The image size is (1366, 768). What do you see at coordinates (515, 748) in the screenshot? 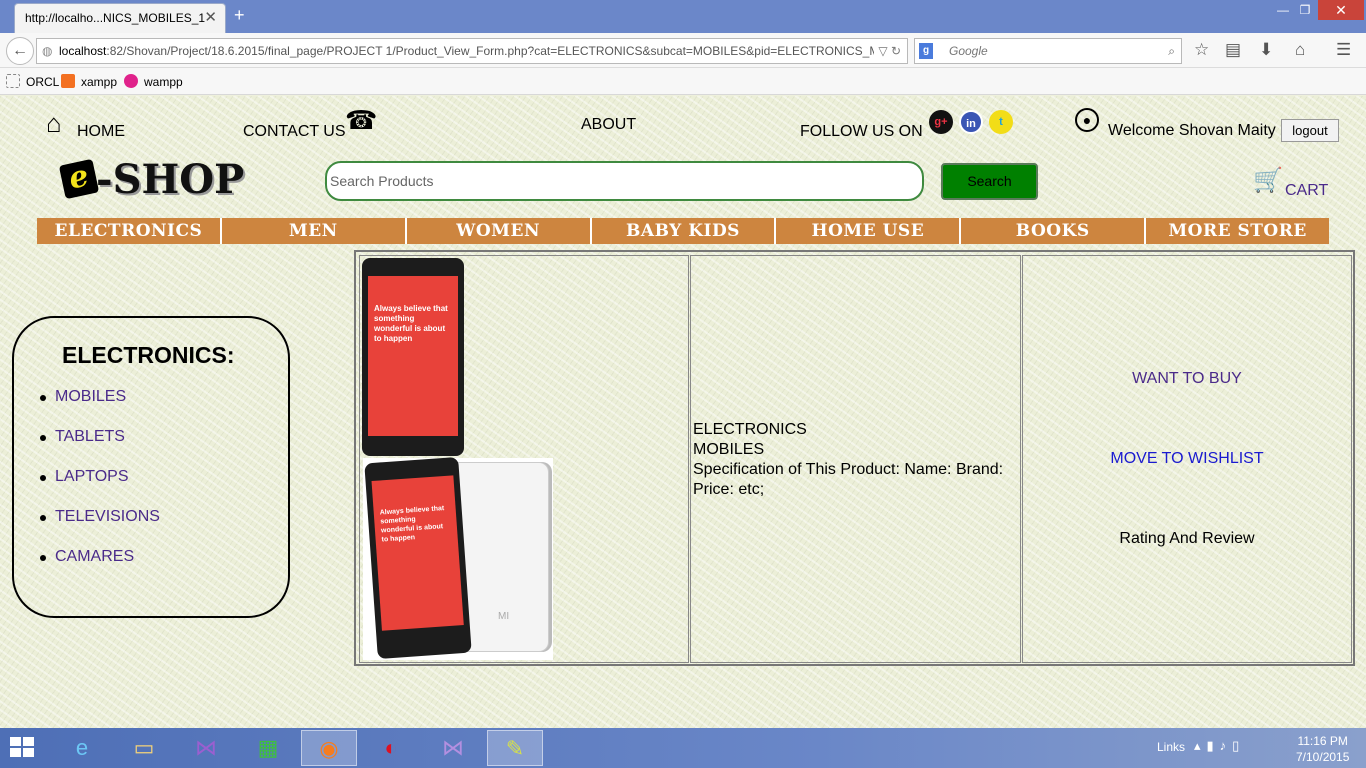
I see `notepad-plus-icon: ✎` at bounding box center [515, 748].